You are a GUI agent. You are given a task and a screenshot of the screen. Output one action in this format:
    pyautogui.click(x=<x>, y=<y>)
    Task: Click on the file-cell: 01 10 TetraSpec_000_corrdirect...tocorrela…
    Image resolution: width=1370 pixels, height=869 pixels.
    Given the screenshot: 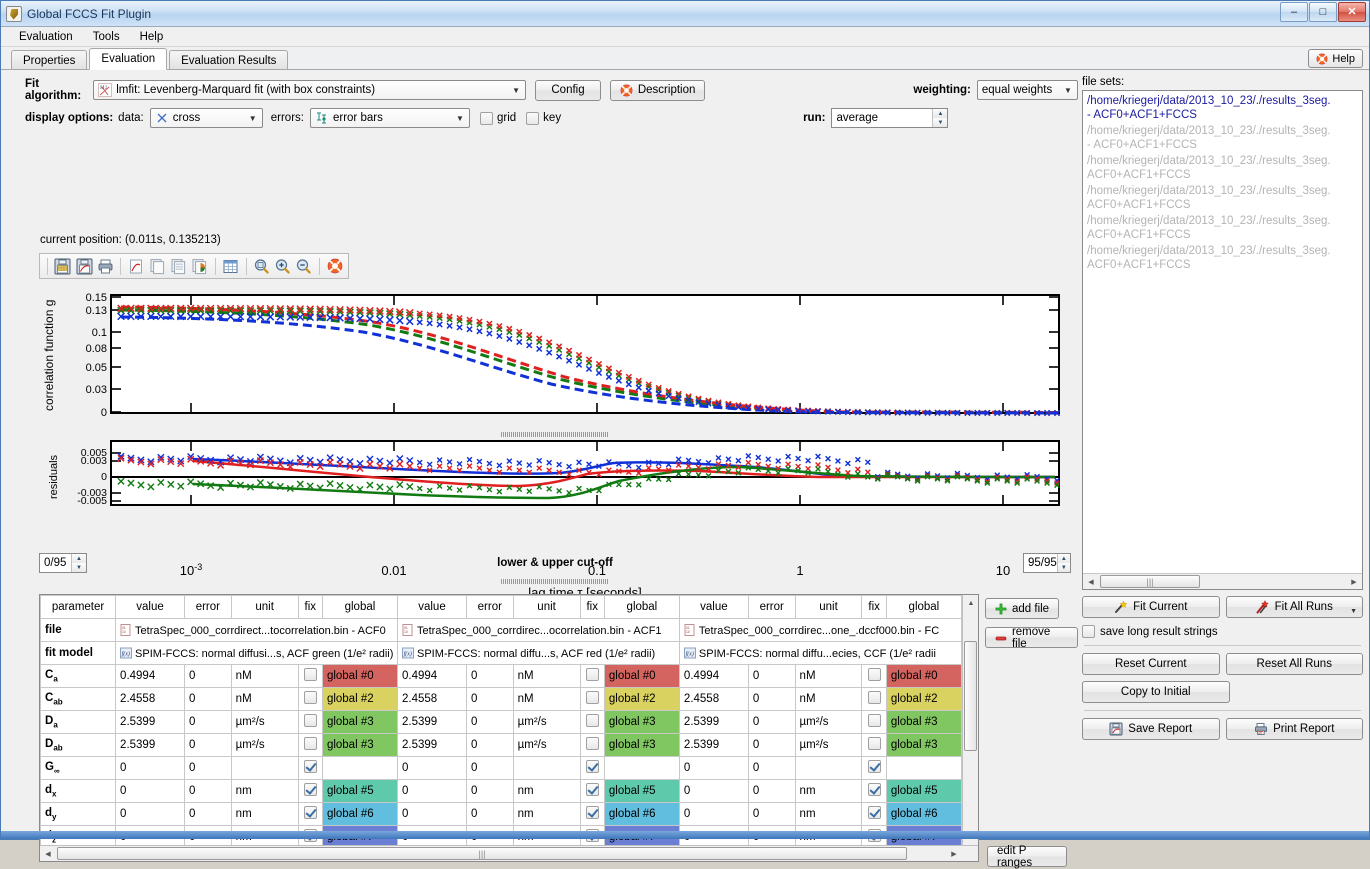 What is the action you would take?
    pyautogui.click(x=256, y=630)
    